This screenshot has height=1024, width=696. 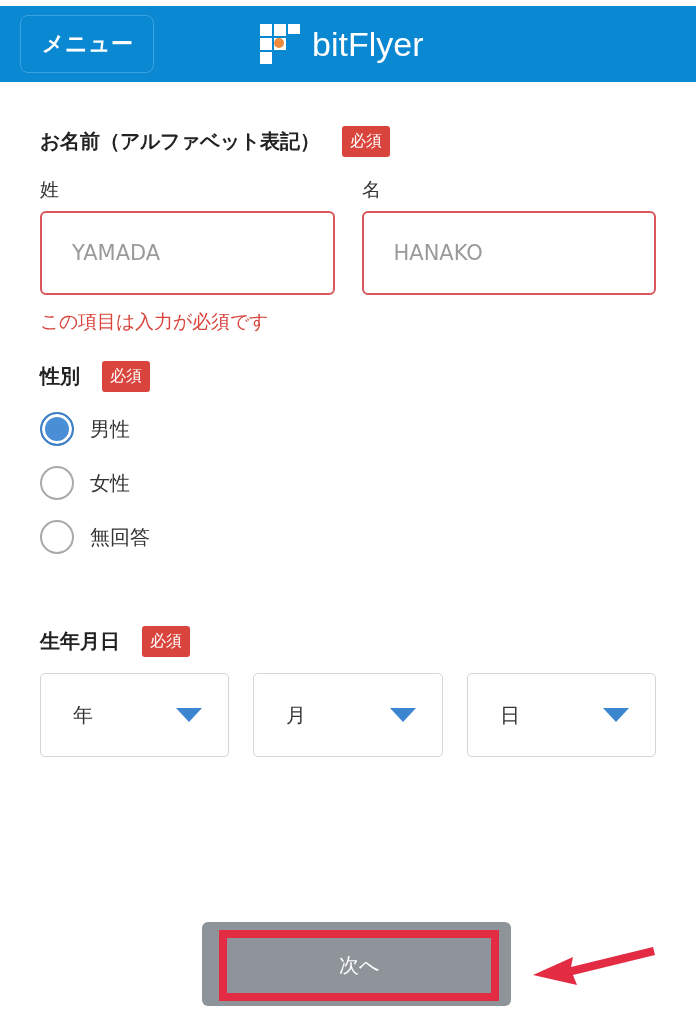 What do you see at coordinates (80, 641) in the screenshot?
I see `section-title: 生年月日` at bounding box center [80, 641].